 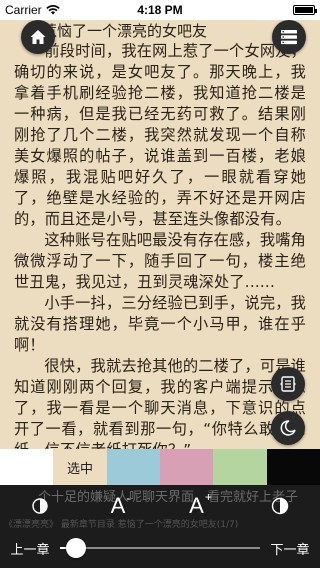 I want to click on brightness-high-button, so click(x=280, y=506).